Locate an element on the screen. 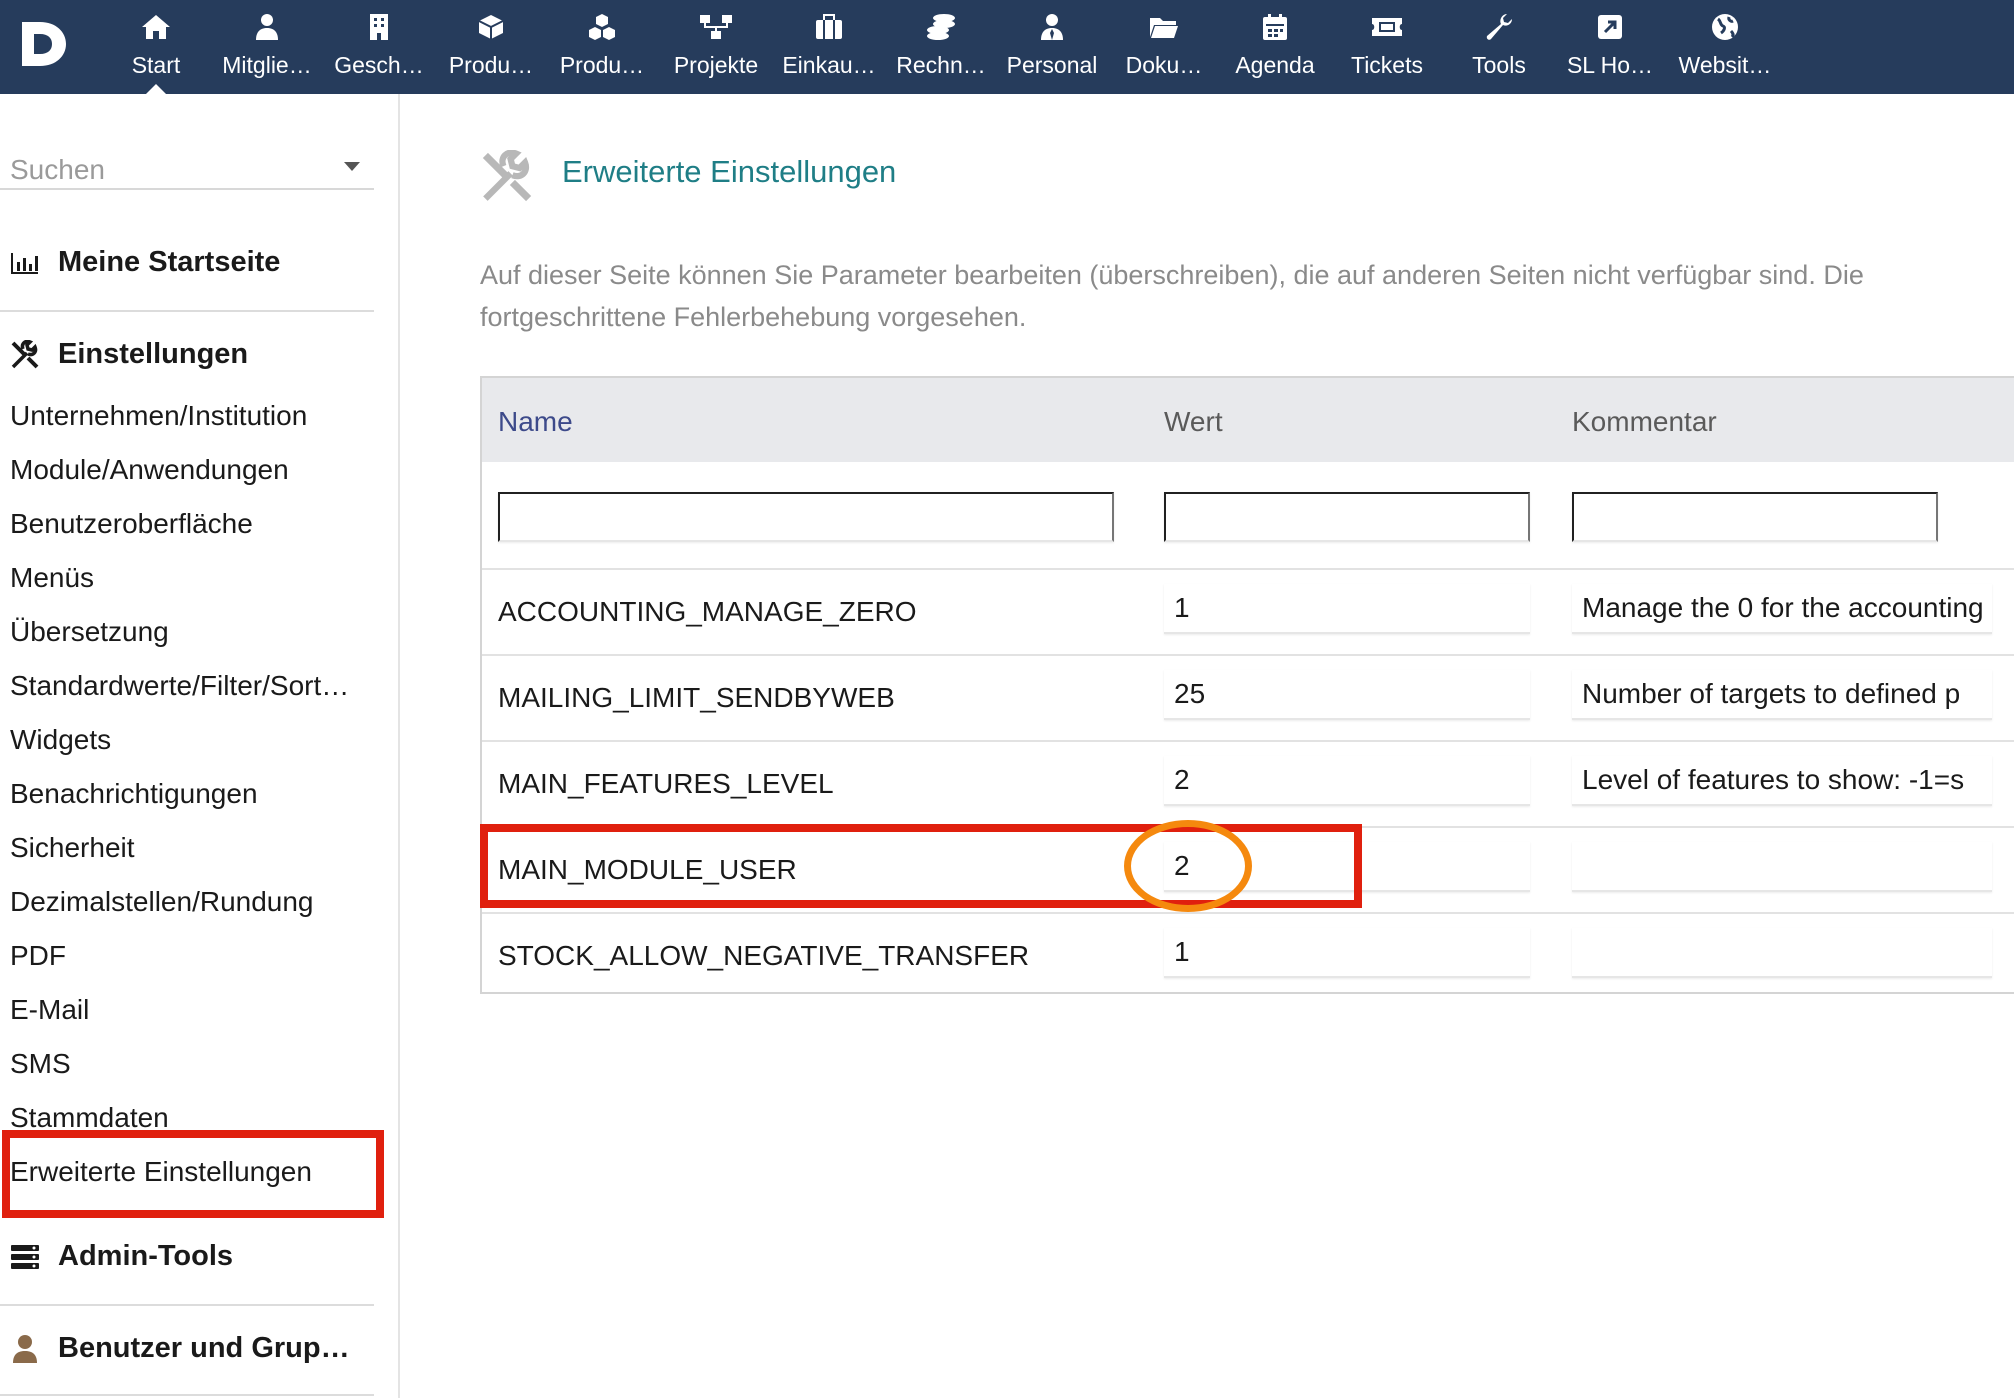 Image resolution: width=2014 pixels, height=1398 pixels. sidebar-item-widgets: Widgets is located at coordinates (60, 740).